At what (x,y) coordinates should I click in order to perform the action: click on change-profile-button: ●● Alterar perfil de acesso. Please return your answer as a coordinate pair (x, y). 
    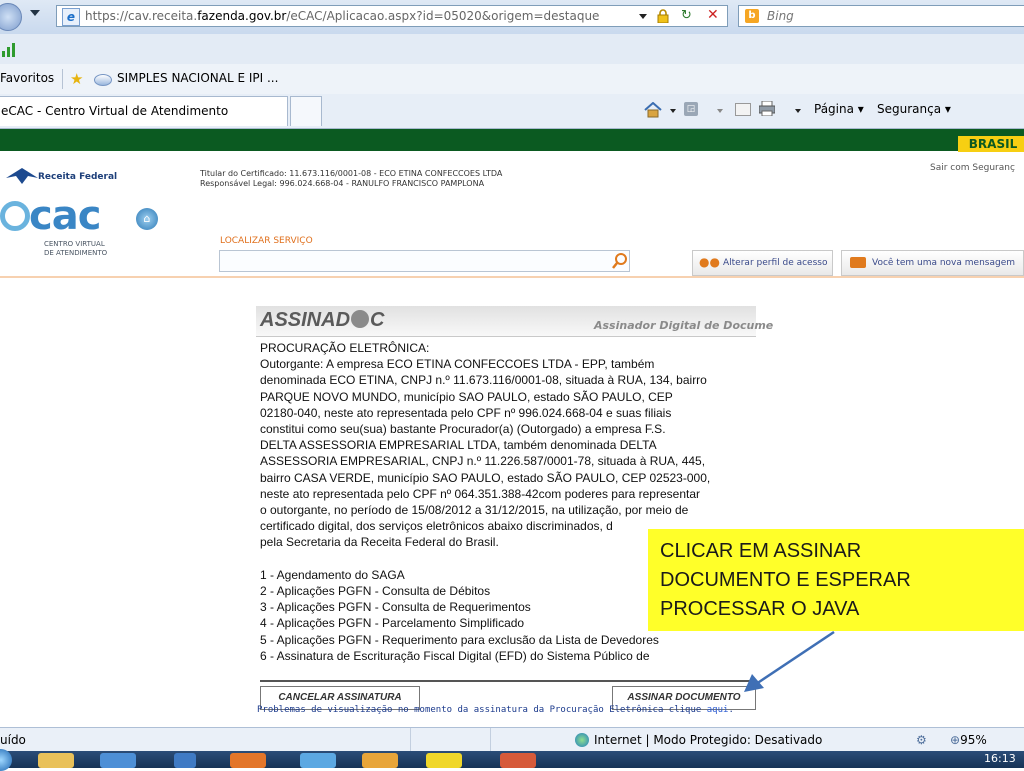
    Looking at the image, I should click on (762, 263).